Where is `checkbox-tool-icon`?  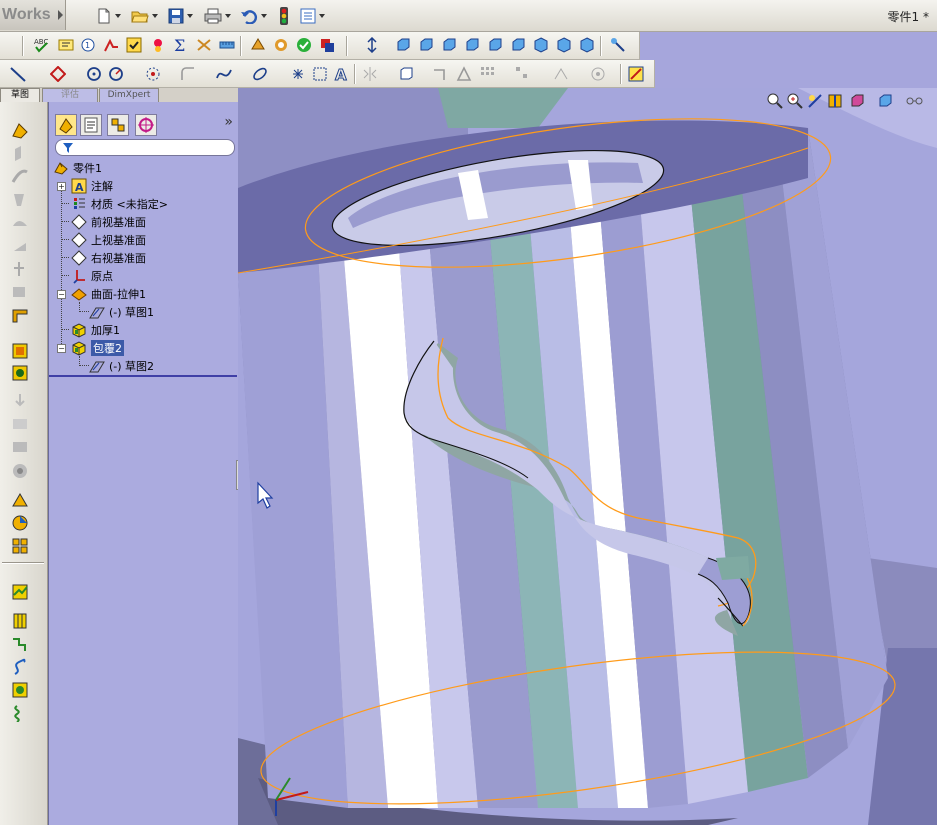
checkbox-tool-icon is located at coordinates (134, 45).